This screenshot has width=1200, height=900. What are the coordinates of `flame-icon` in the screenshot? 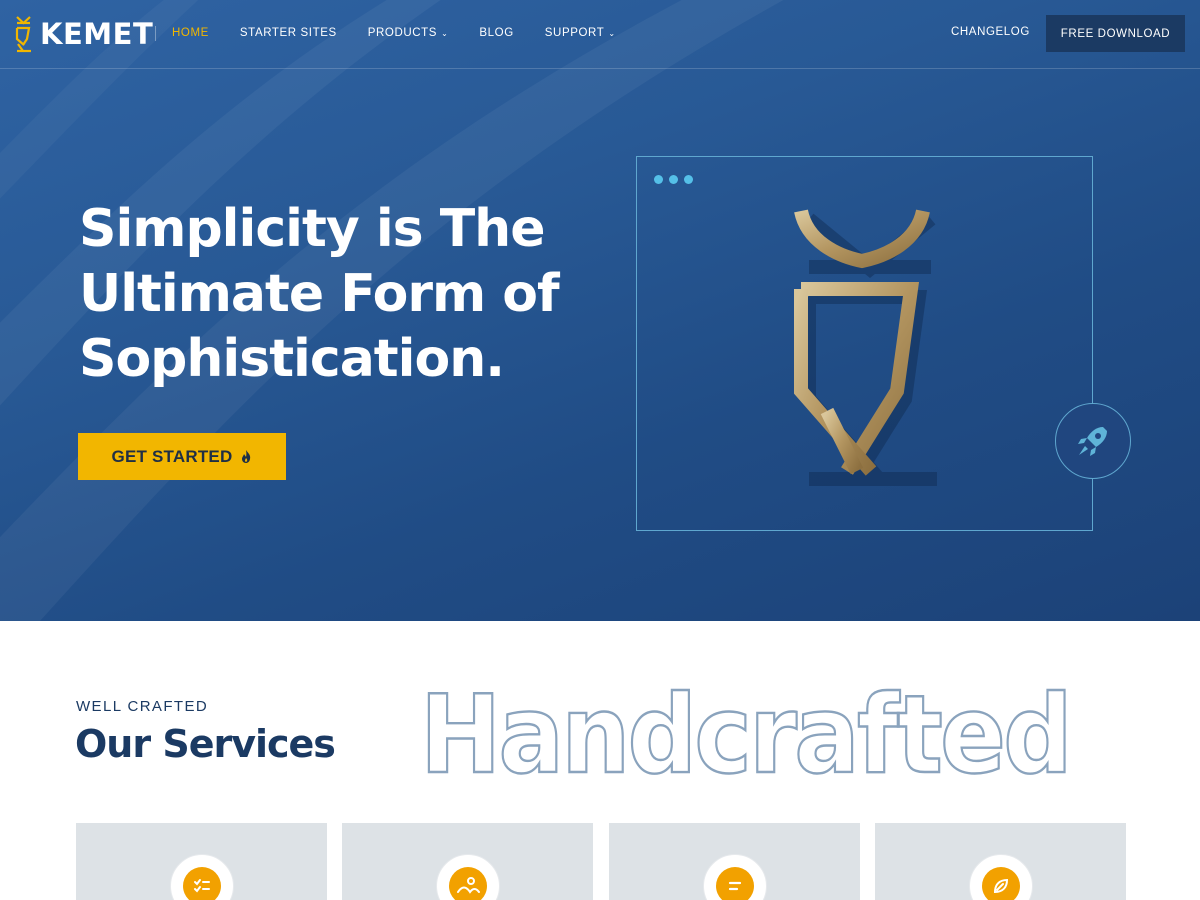 It's located at (246, 456).